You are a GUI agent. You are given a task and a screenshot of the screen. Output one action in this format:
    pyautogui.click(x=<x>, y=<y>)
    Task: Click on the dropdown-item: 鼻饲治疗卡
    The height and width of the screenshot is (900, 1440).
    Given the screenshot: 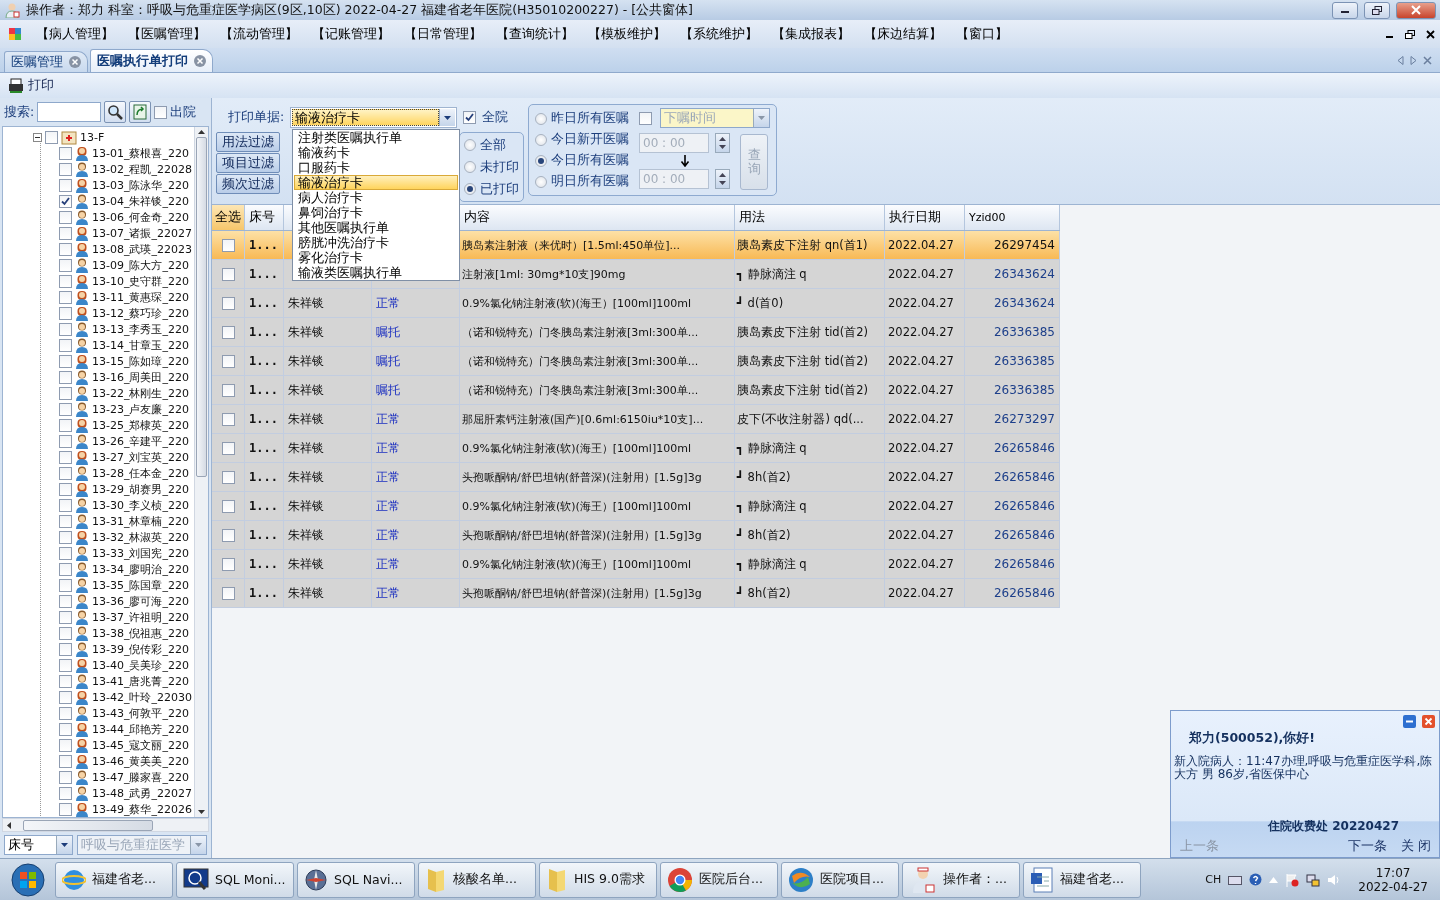 What is the action you would take?
    pyautogui.click(x=376, y=212)
    